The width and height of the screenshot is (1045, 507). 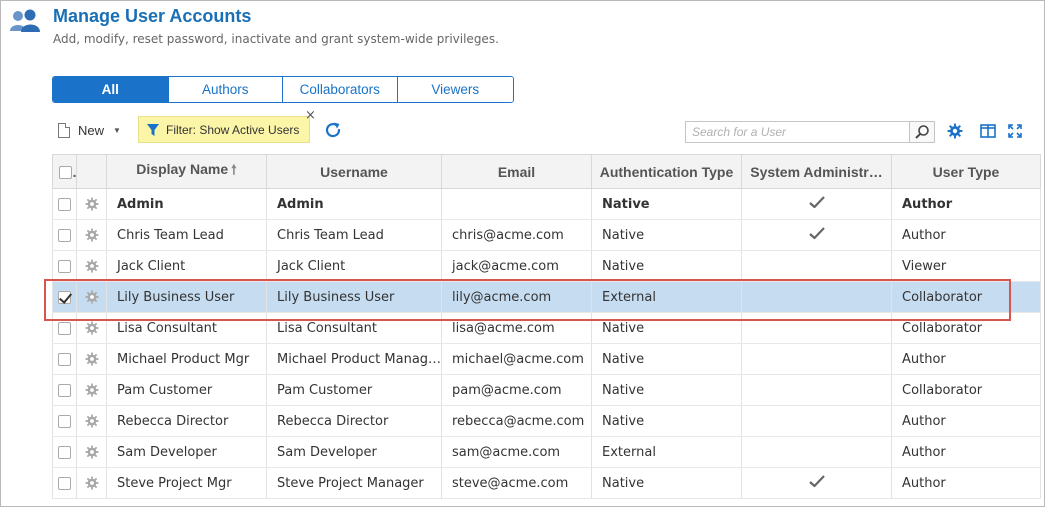 What do you see at coordinates (354, 390) in the screenshot?
I see `cell-username: Pam Customer` at bounding box center [354, 390].